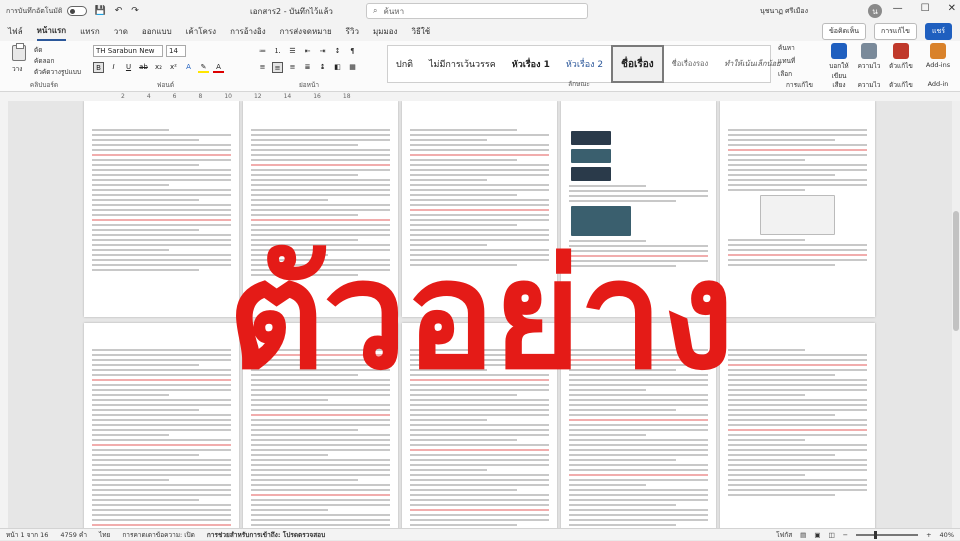 This screenshot has height=541, width=960. What do you see at coordinates (352, 51) in the screenshot?
I see `pilcrow-icon: ¶` at bounding box center [352, 51].